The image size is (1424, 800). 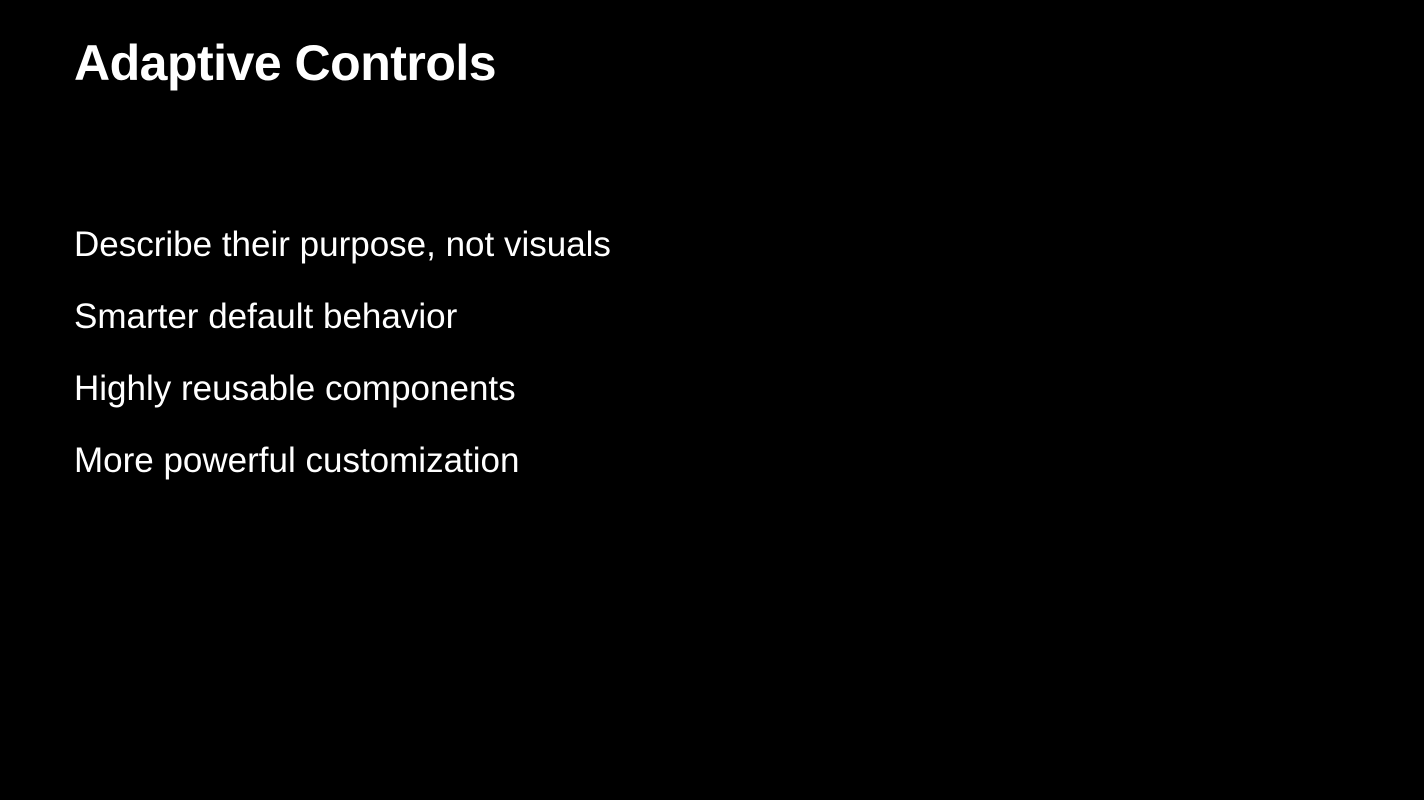 I want to click on slide-title: Adaptive Controls, so click(x=285, y=63).